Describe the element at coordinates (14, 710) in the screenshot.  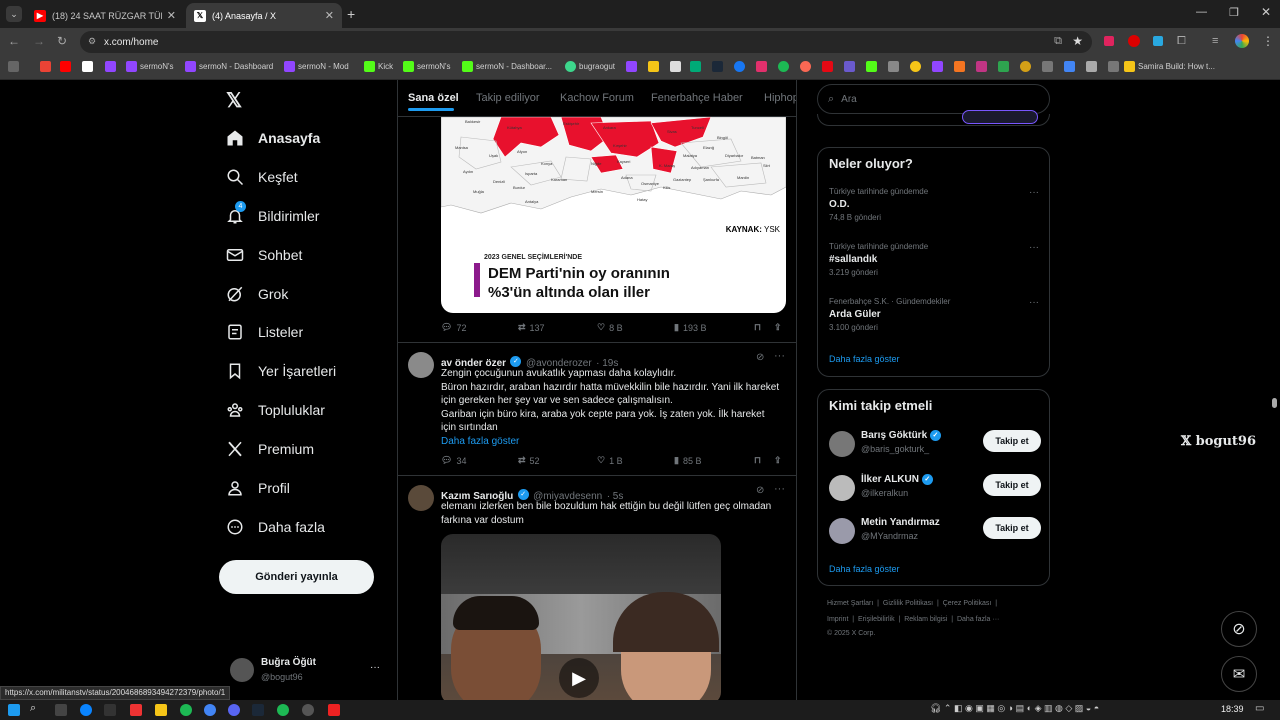
I see `windows-start-icon` at that location.